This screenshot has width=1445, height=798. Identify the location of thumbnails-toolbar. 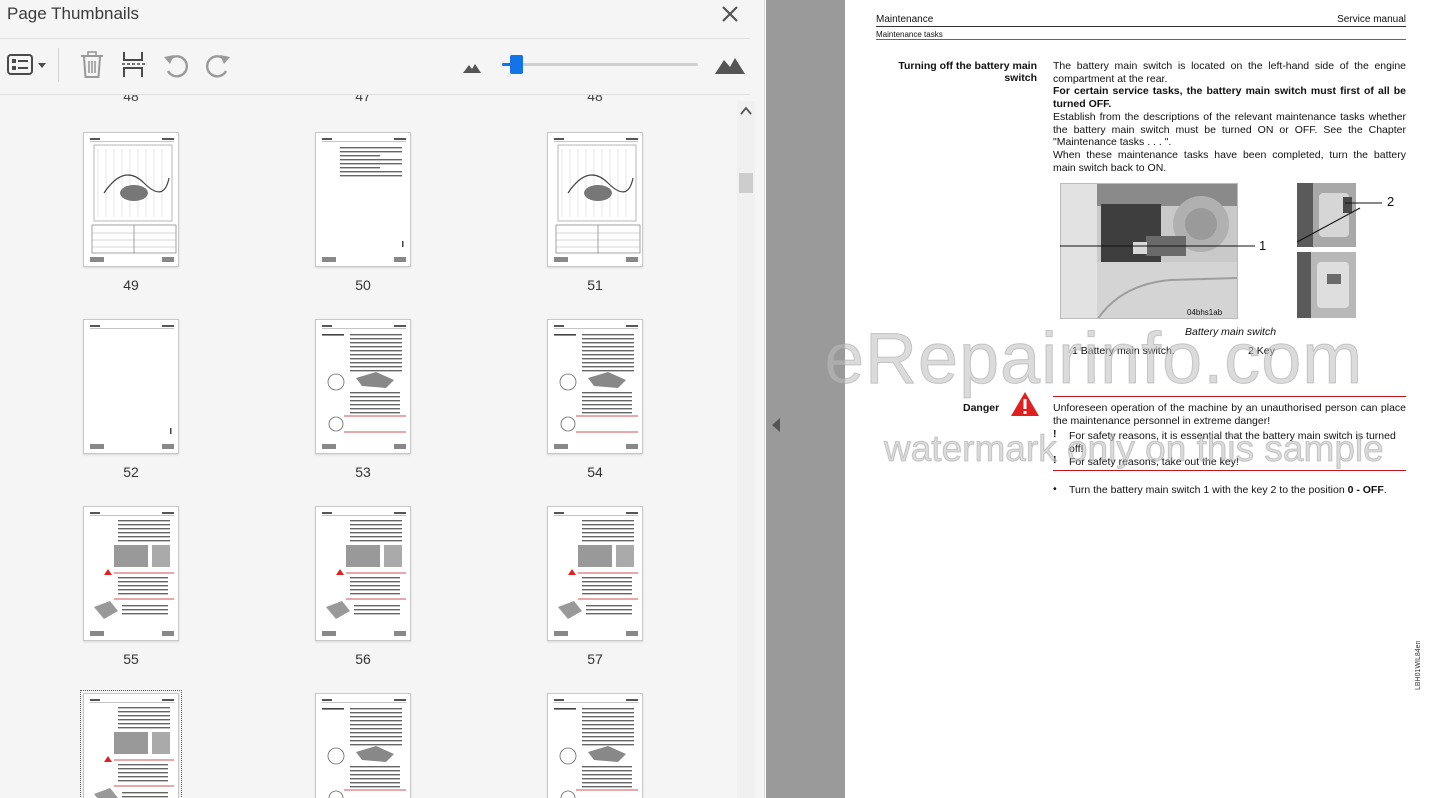
(382, 66).